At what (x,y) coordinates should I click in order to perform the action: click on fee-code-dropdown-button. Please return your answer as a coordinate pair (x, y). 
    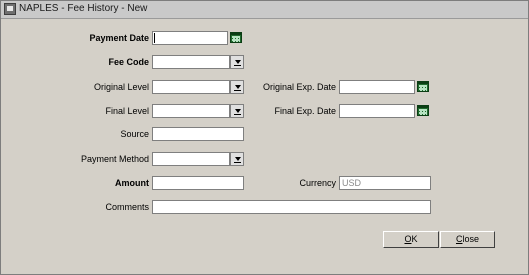
    Looking at the image, I should click on (237, 62).